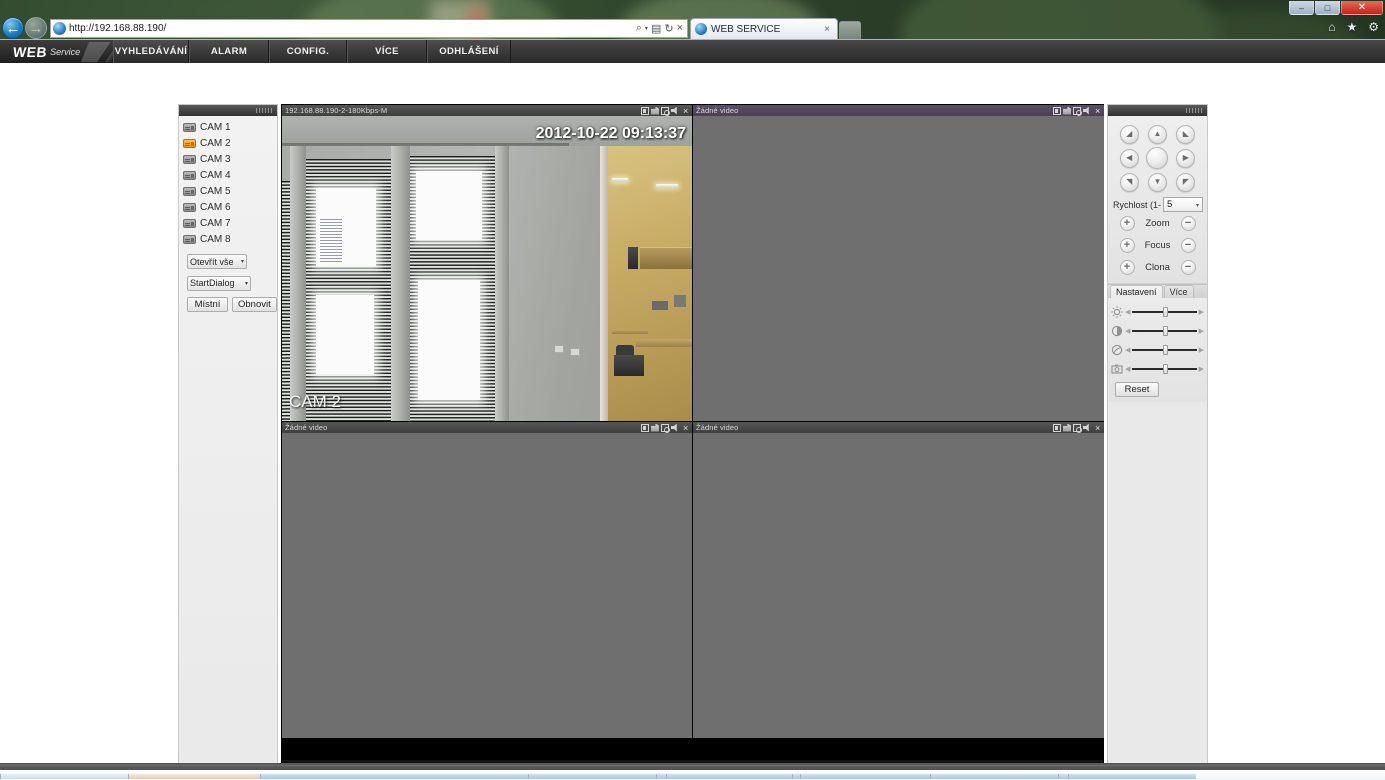 The height and width of the screenshot is (780, 1385). What do you see at coordinates (680, 28) in the screenshot?
I see `stop-icon: ×` at bounding box center [680, 28].